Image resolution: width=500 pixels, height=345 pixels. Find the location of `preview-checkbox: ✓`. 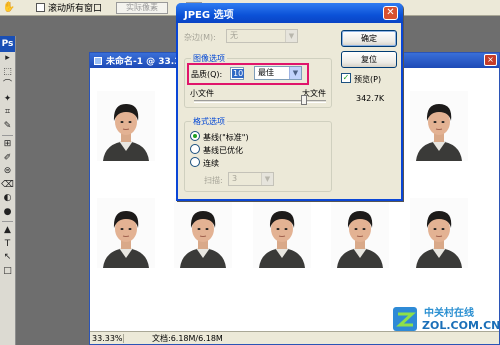

preview-checkbox: ✓ is located at coordinates (346, 78).